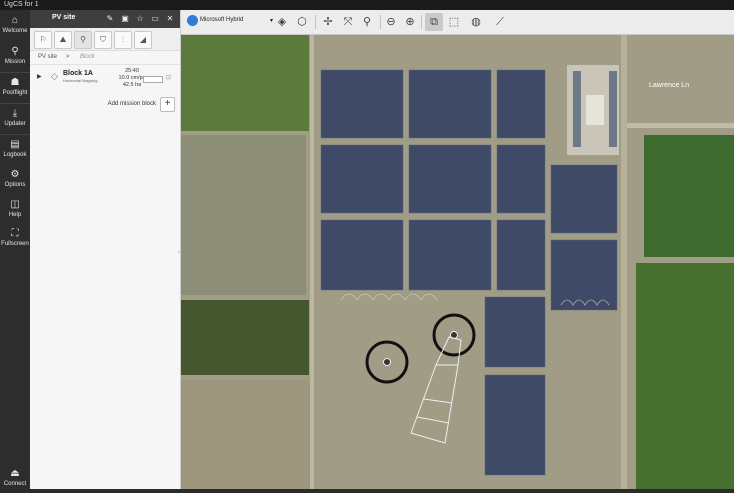 The height and width of the screenshot is (493, 734). Describe the element at coordinates (685, 376) in the screenshot. I see `field-right-bottom` at that location.